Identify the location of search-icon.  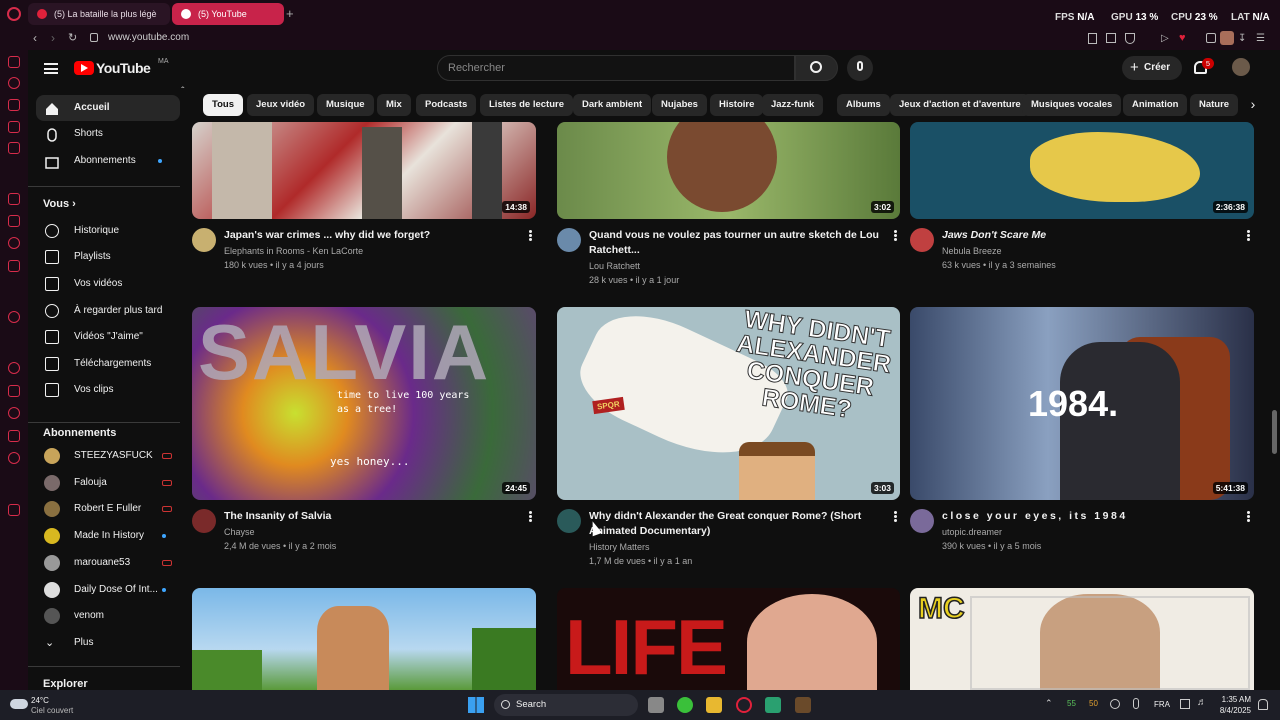
(505, 704).